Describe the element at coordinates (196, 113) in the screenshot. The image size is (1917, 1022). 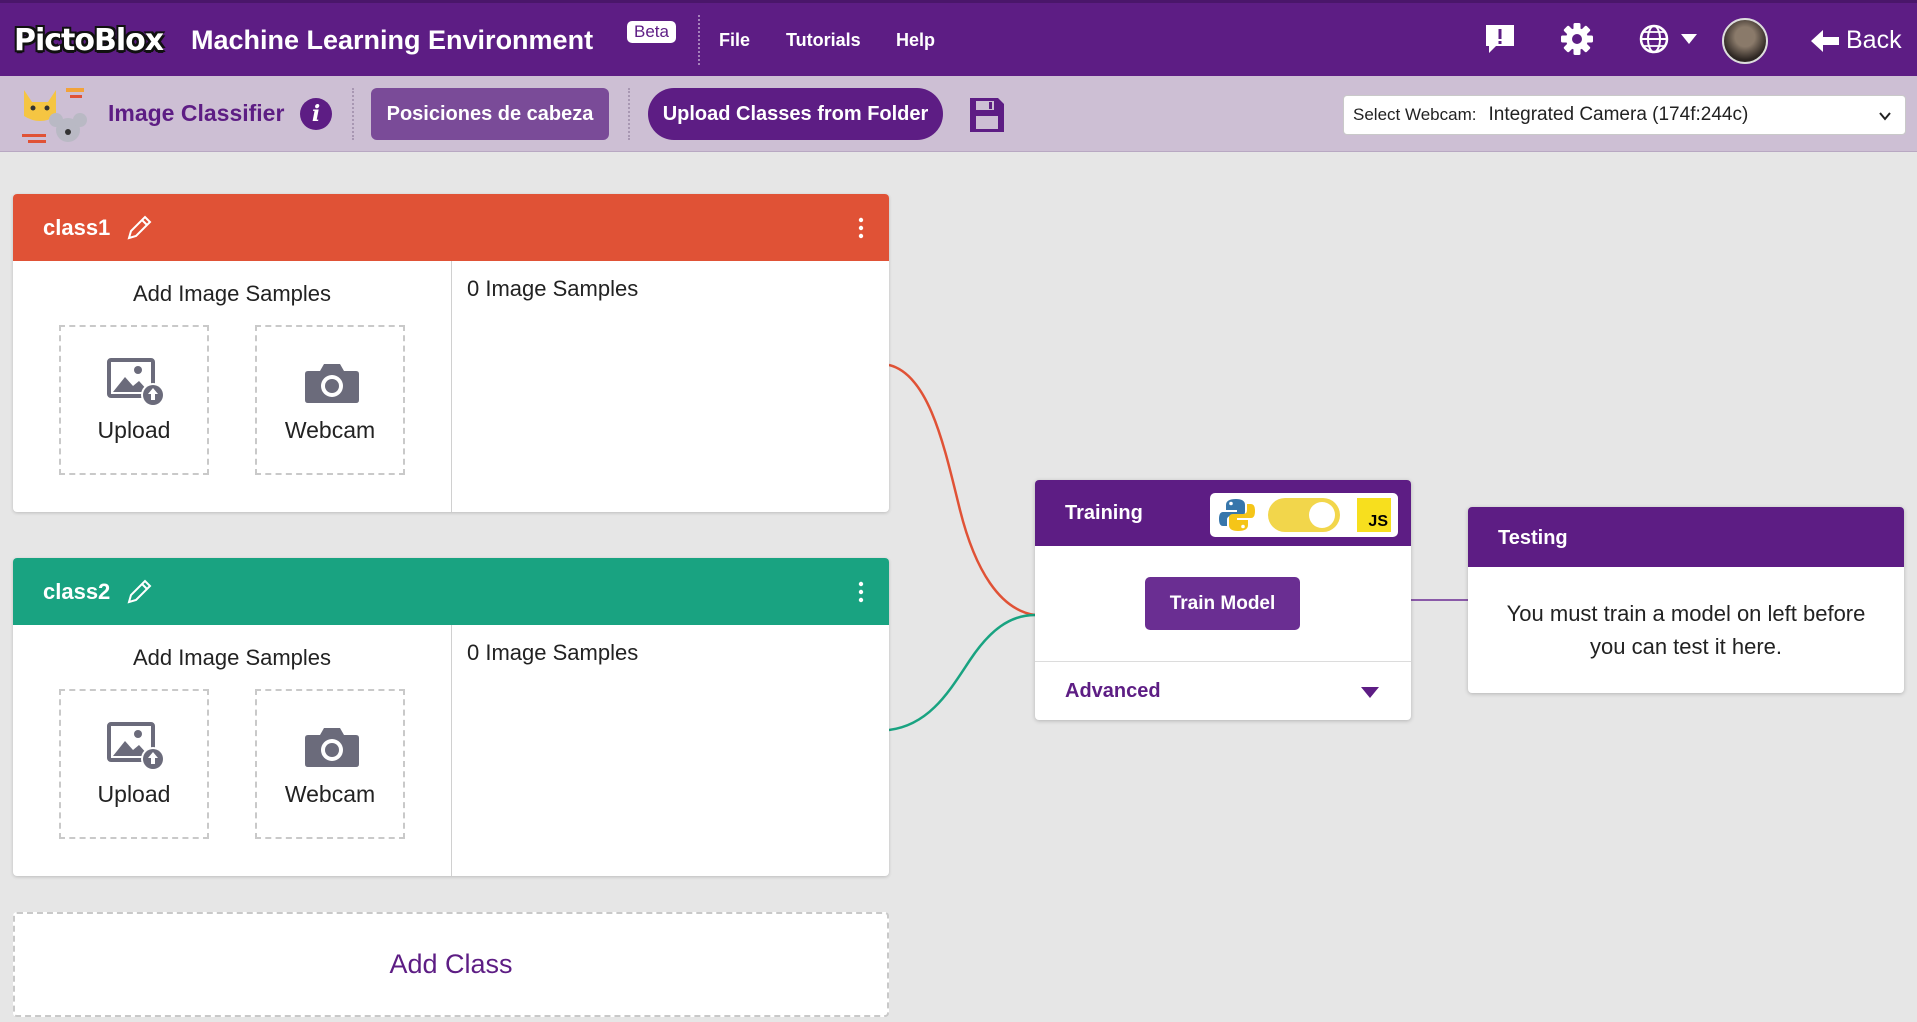
I see `project-type-title: Image Classifier` at that location.